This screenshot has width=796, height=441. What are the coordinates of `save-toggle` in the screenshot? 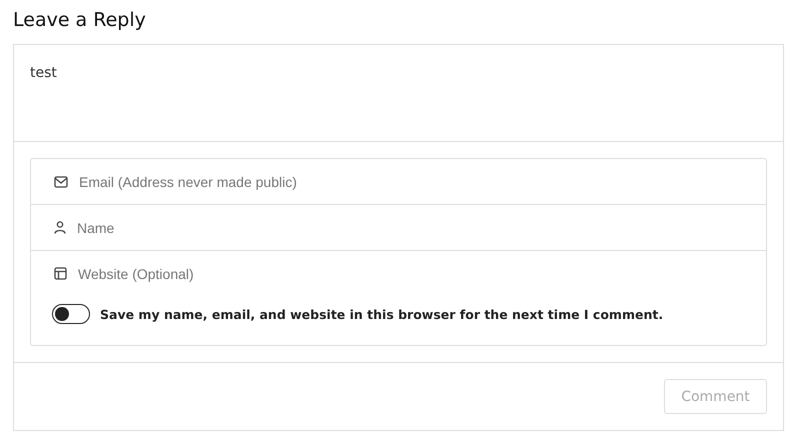 It's located at (71, 314).